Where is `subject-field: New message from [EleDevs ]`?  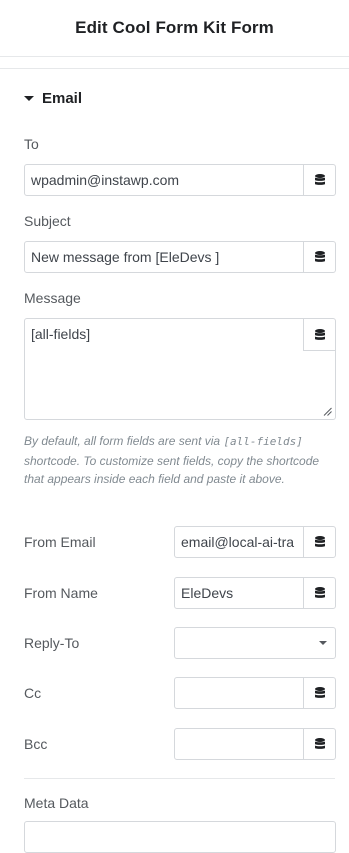
subject-field: New message from [EleDevs ] is located at coordinates (180, 257).